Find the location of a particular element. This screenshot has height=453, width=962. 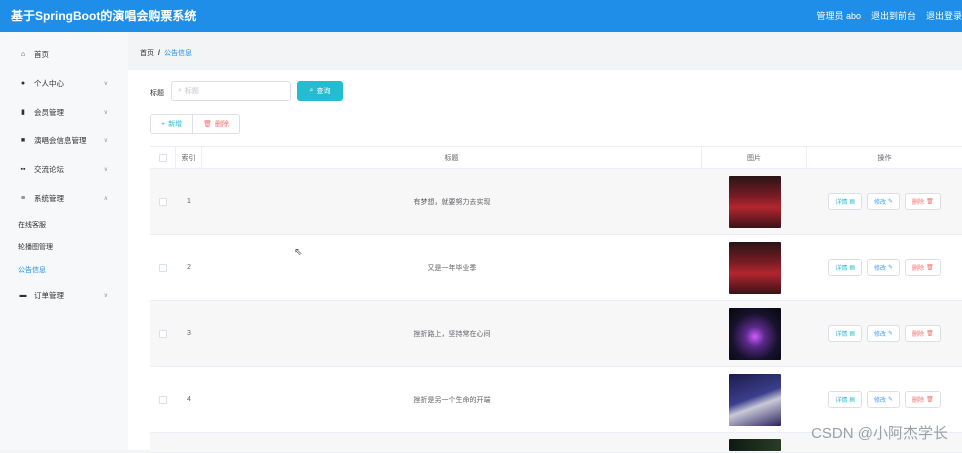

breadcrumb-current: 公告信息 is located at coordinates (178, 53).